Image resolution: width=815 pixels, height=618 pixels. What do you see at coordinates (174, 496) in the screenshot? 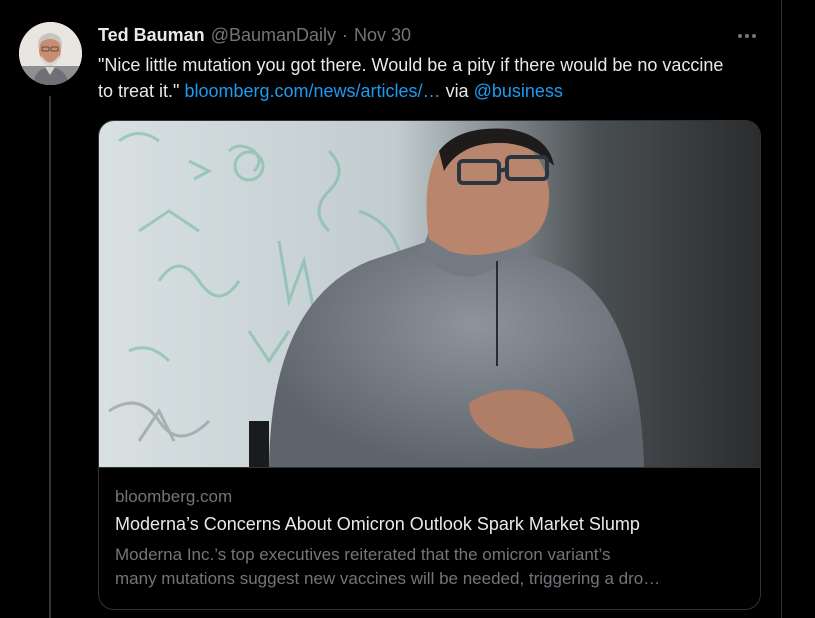
I see `card-domain: bloomberg.com` at bounding box center [174, 496].